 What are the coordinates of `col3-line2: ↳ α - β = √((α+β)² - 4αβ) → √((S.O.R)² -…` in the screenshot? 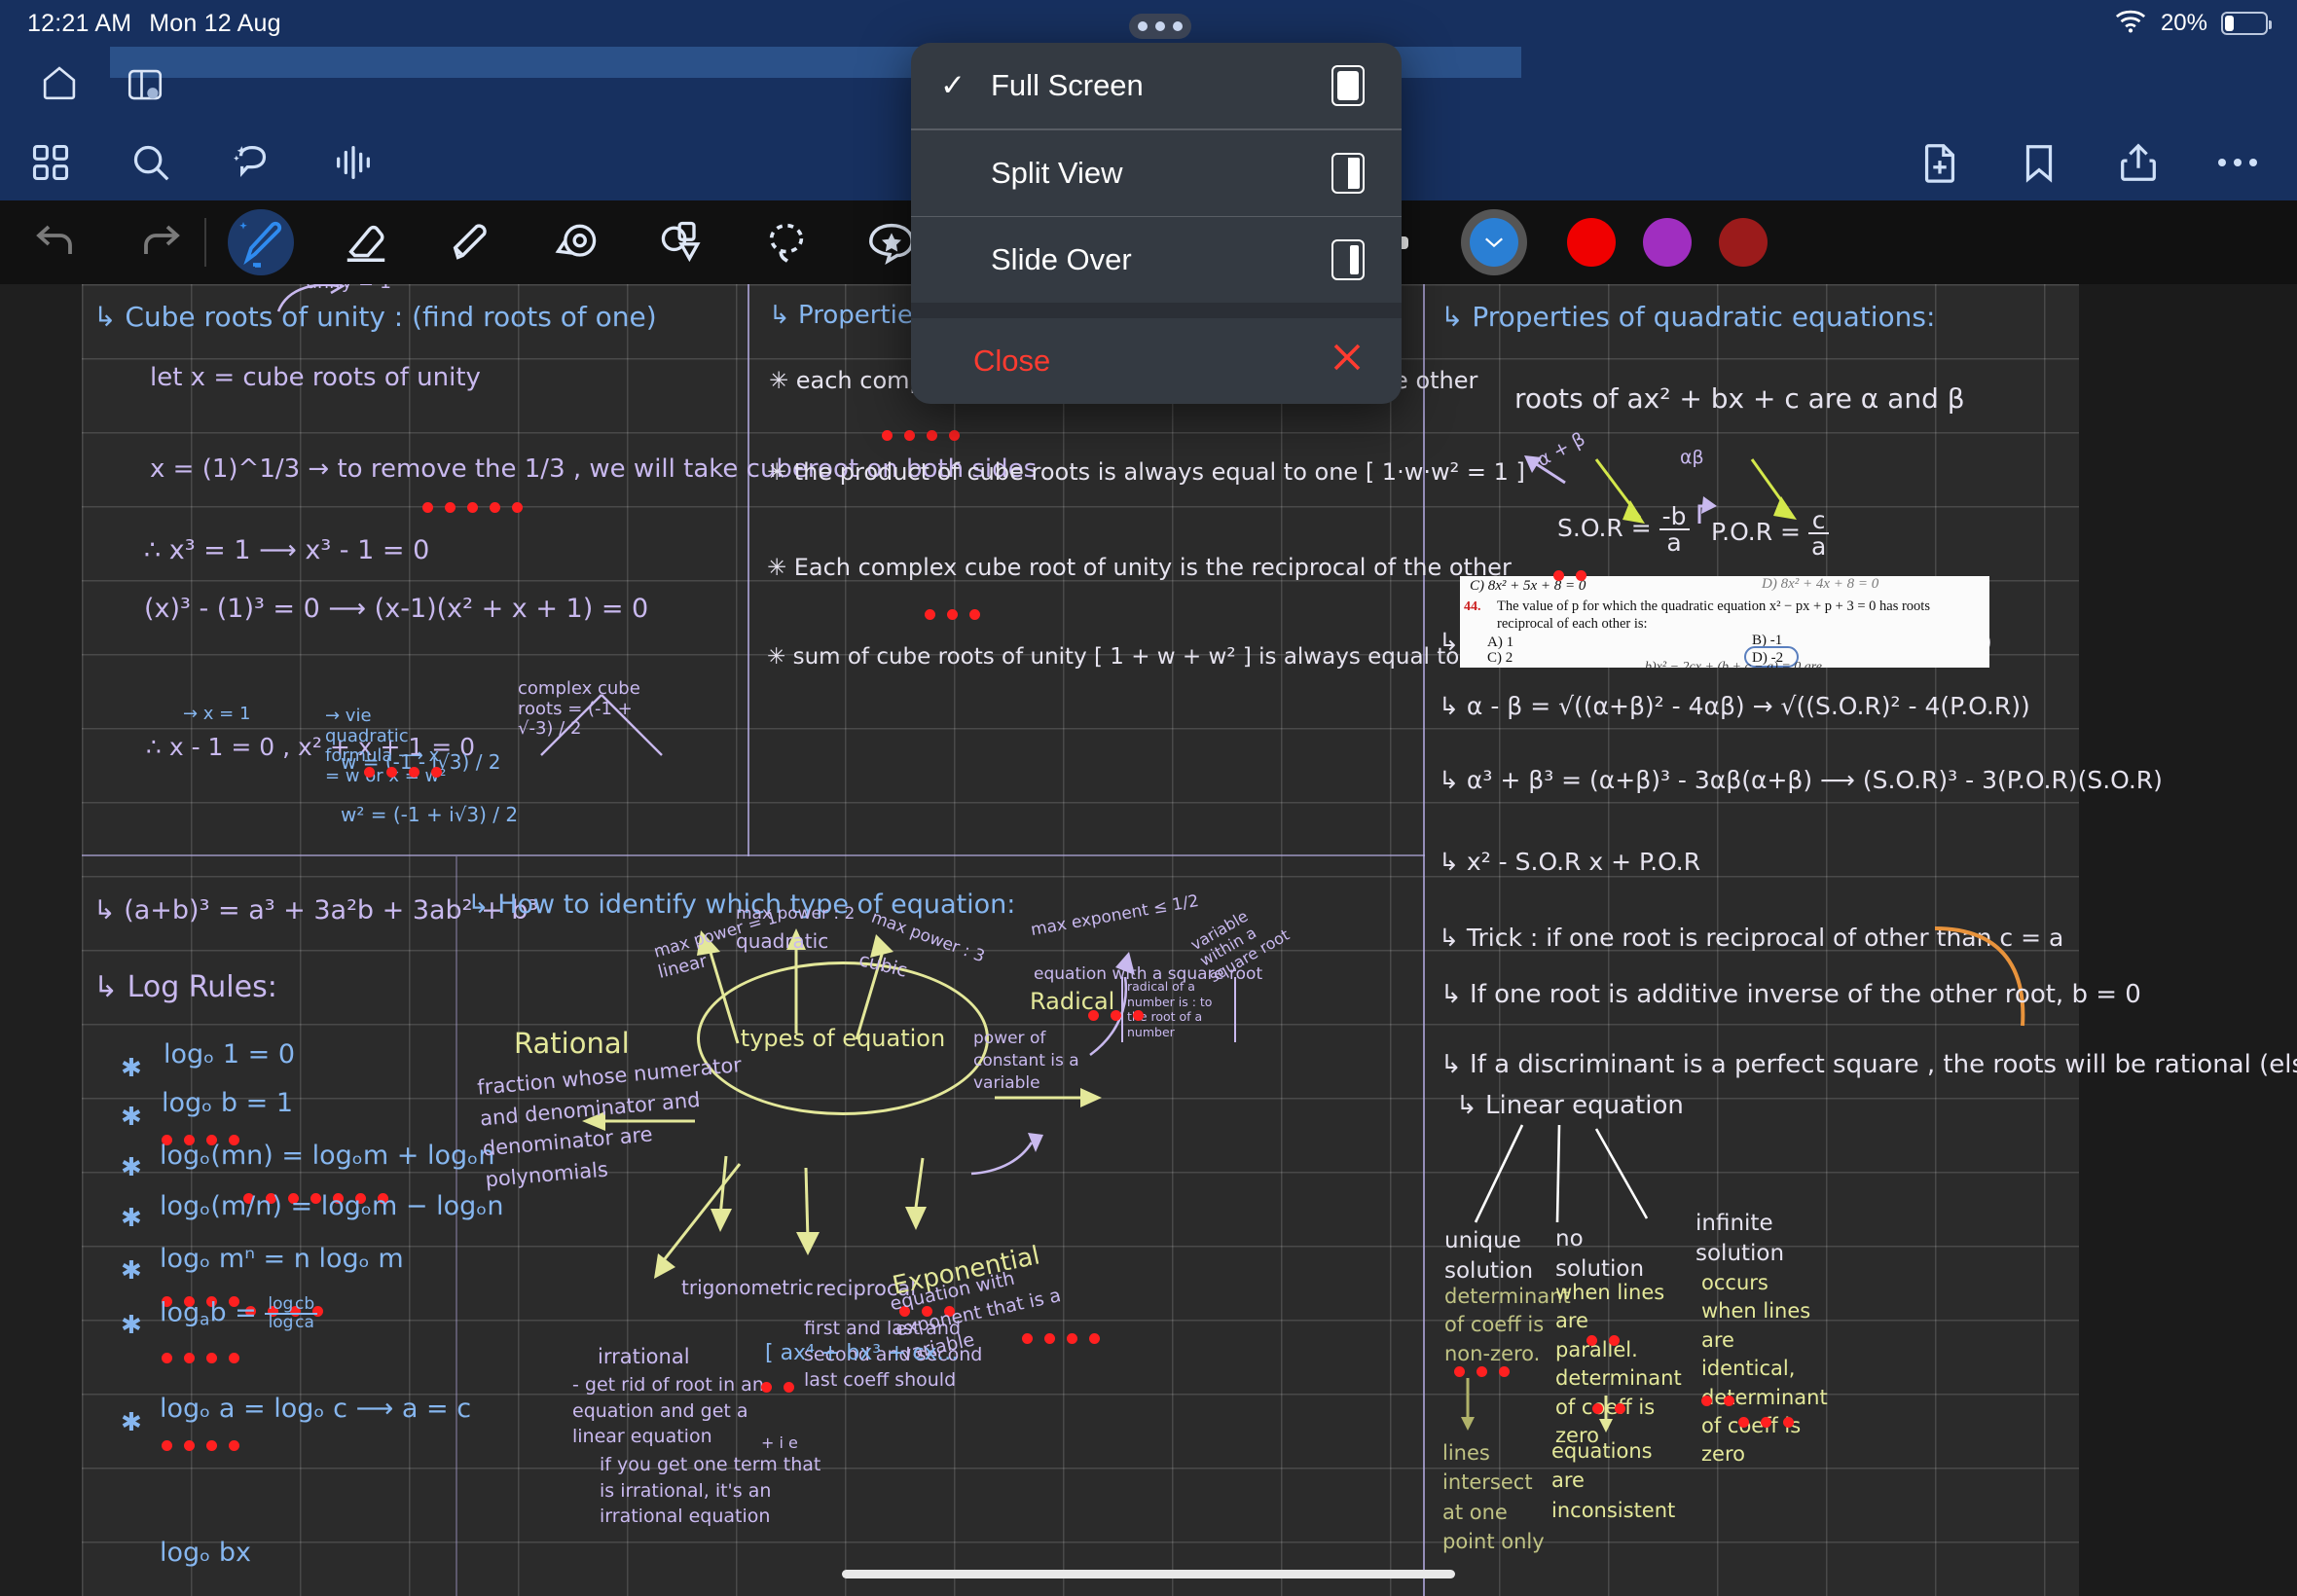 It's located at (1734, 706).